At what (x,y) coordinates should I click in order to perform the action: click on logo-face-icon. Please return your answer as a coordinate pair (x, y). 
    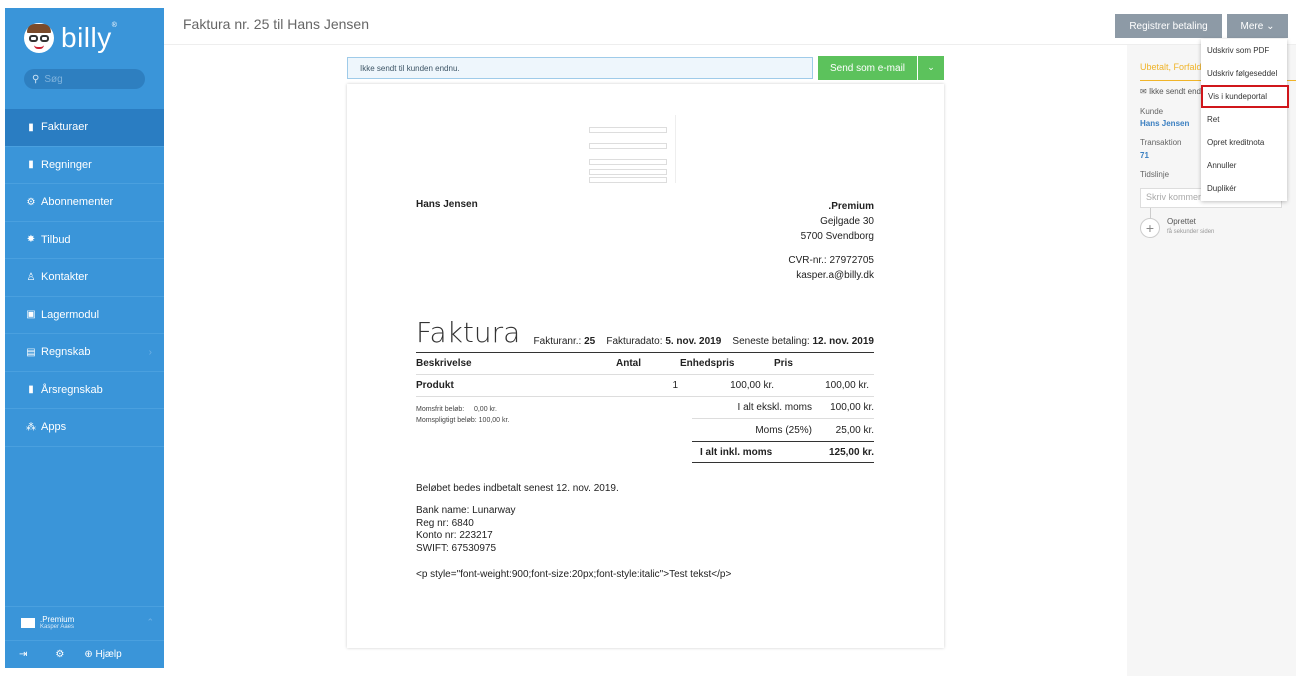
    Looking at the image, I should click on (39, 38).